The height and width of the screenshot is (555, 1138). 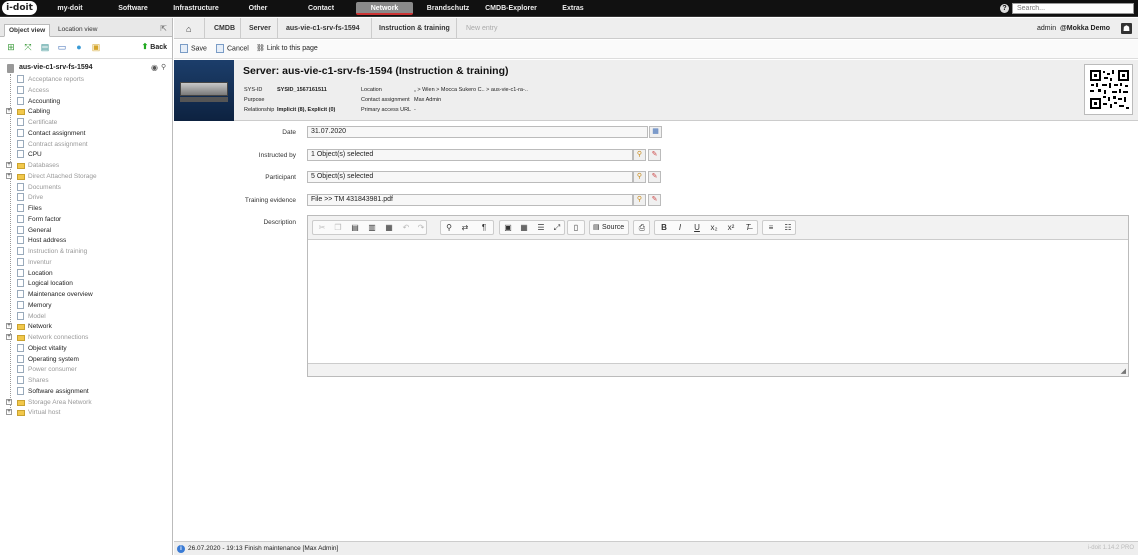 What do you see at coordinates (19, 8) in the screenshot?
I see `i-doit-logo: i-doit` at bounding box center [19, 8].